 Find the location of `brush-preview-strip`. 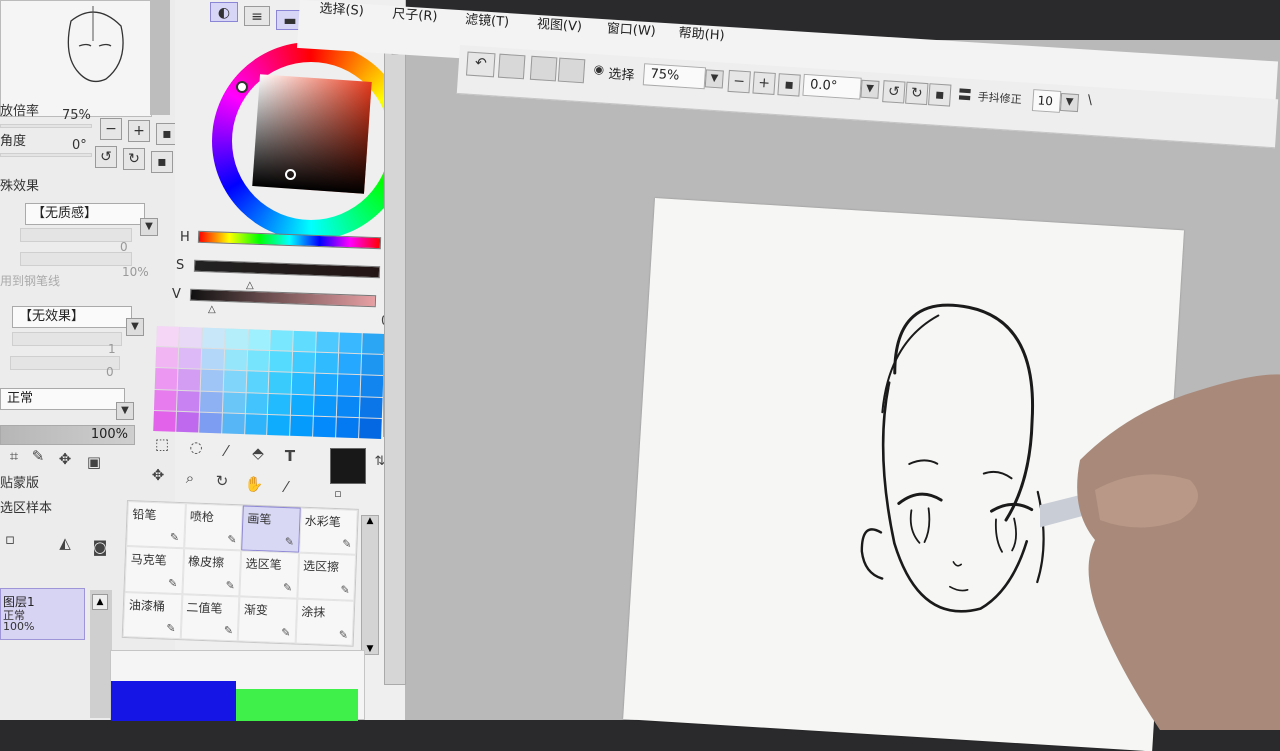

brush-preview-strip is located at coordinates (237, 685).